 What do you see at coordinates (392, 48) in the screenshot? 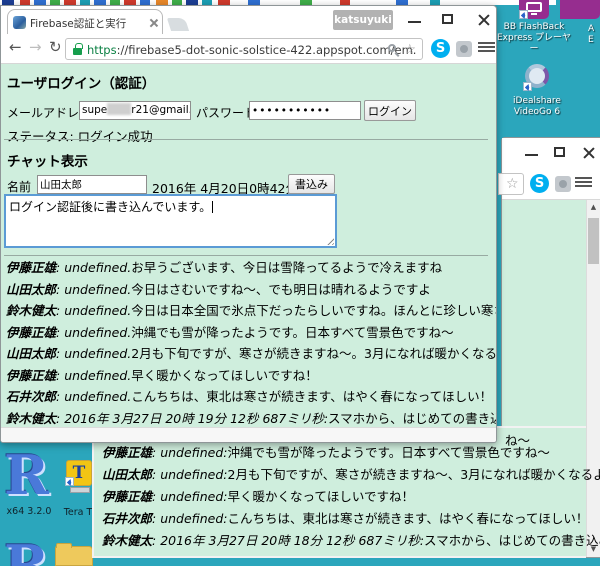
I see `zoom-icon` at bounding box center [392, 48].